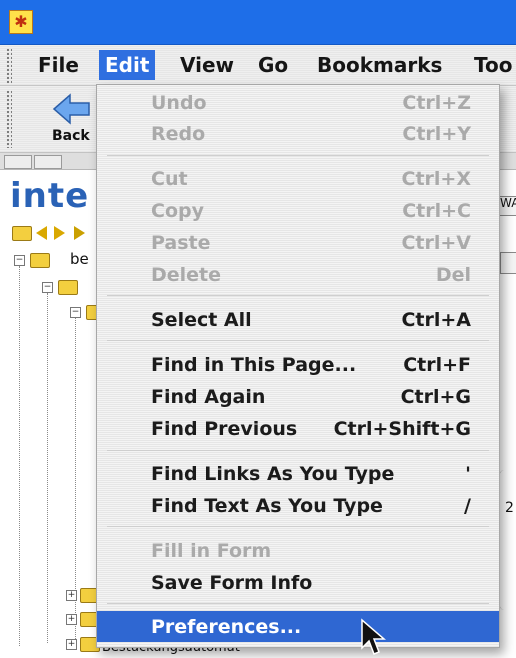  What do you see at coordinates (298, 319) in the screenshot?
I see `menu-item-select-all: Select All Ctrl+A` at bounding box center [298, 319].